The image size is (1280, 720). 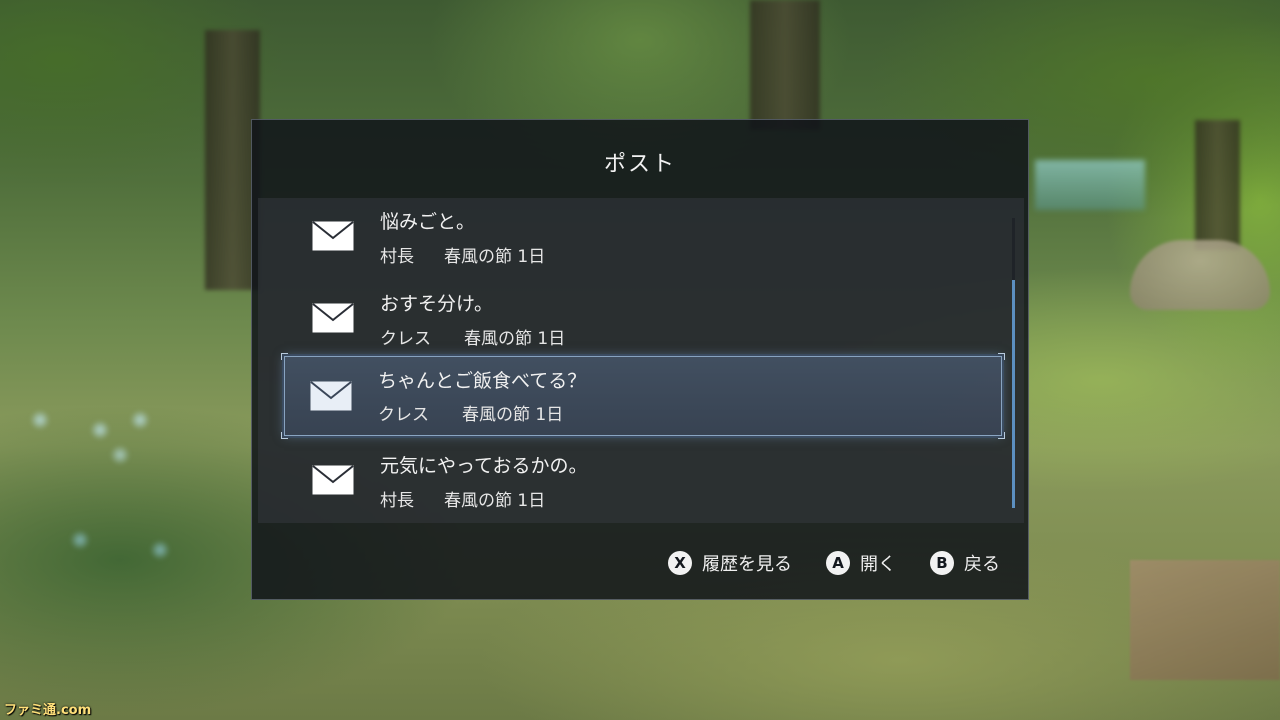 I want to click on history-label: 履歴を見る, so click(x=747, y=564).